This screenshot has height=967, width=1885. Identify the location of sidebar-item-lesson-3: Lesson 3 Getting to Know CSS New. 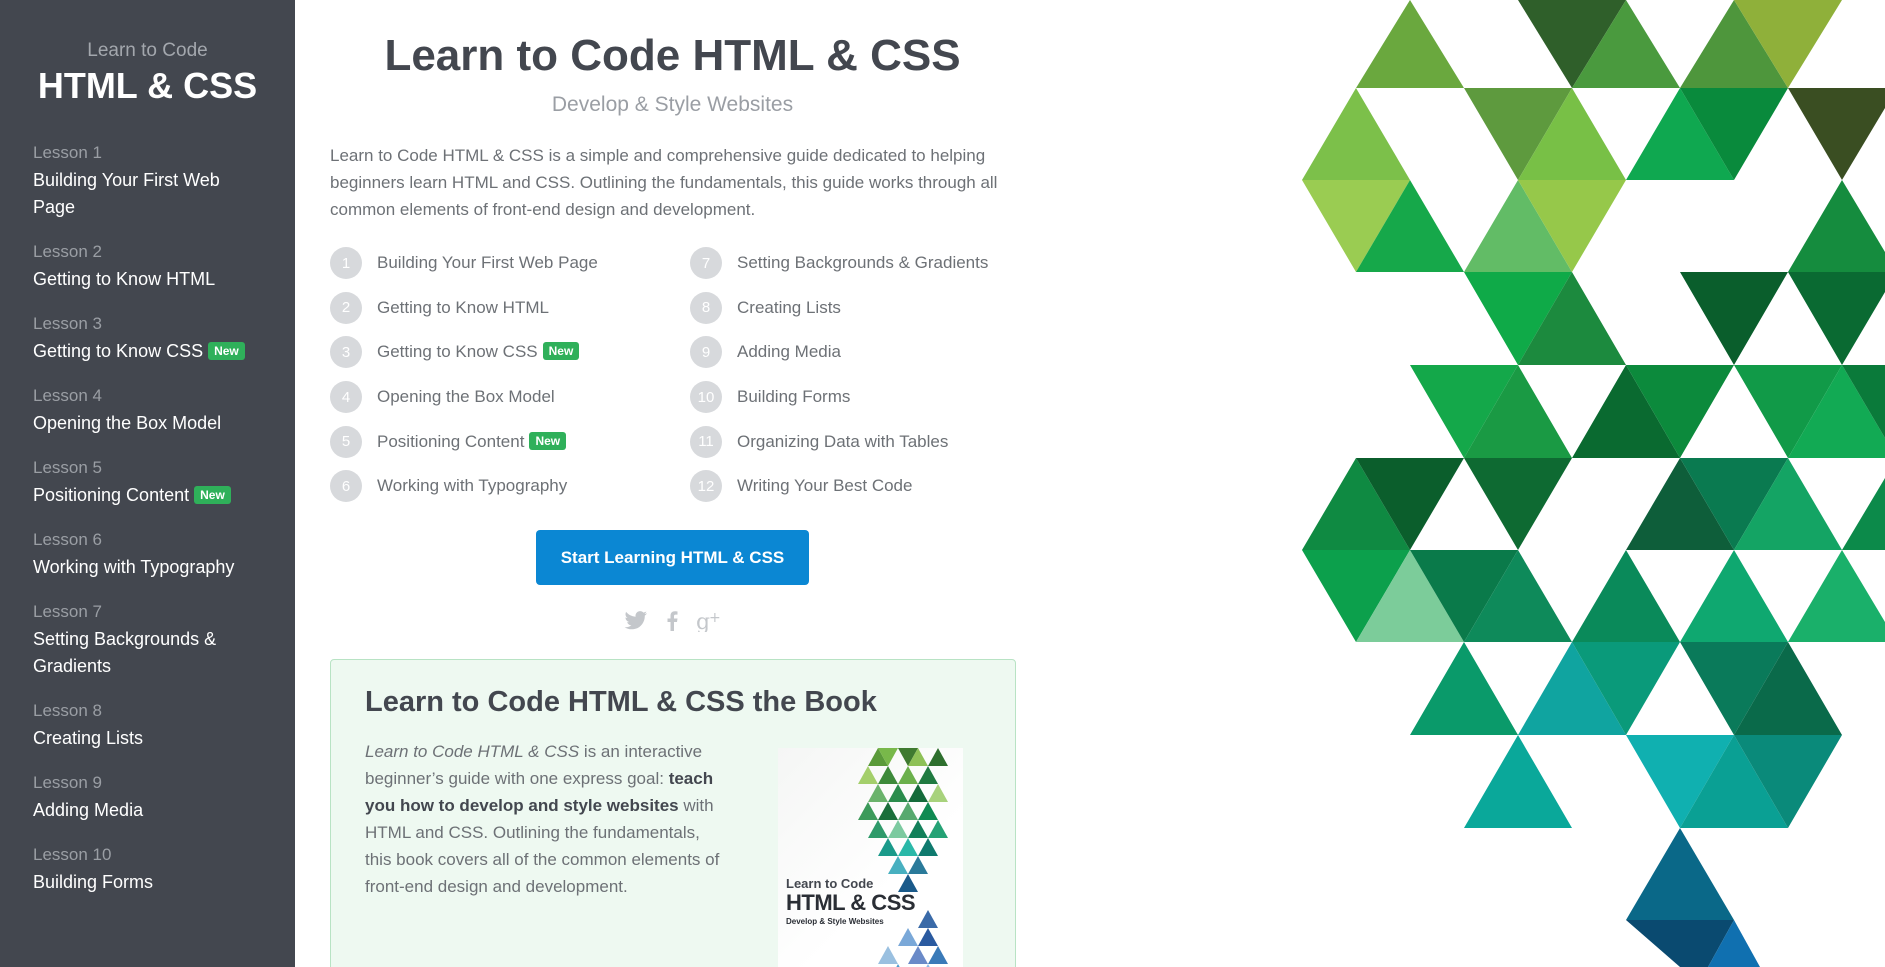
(164, 341).